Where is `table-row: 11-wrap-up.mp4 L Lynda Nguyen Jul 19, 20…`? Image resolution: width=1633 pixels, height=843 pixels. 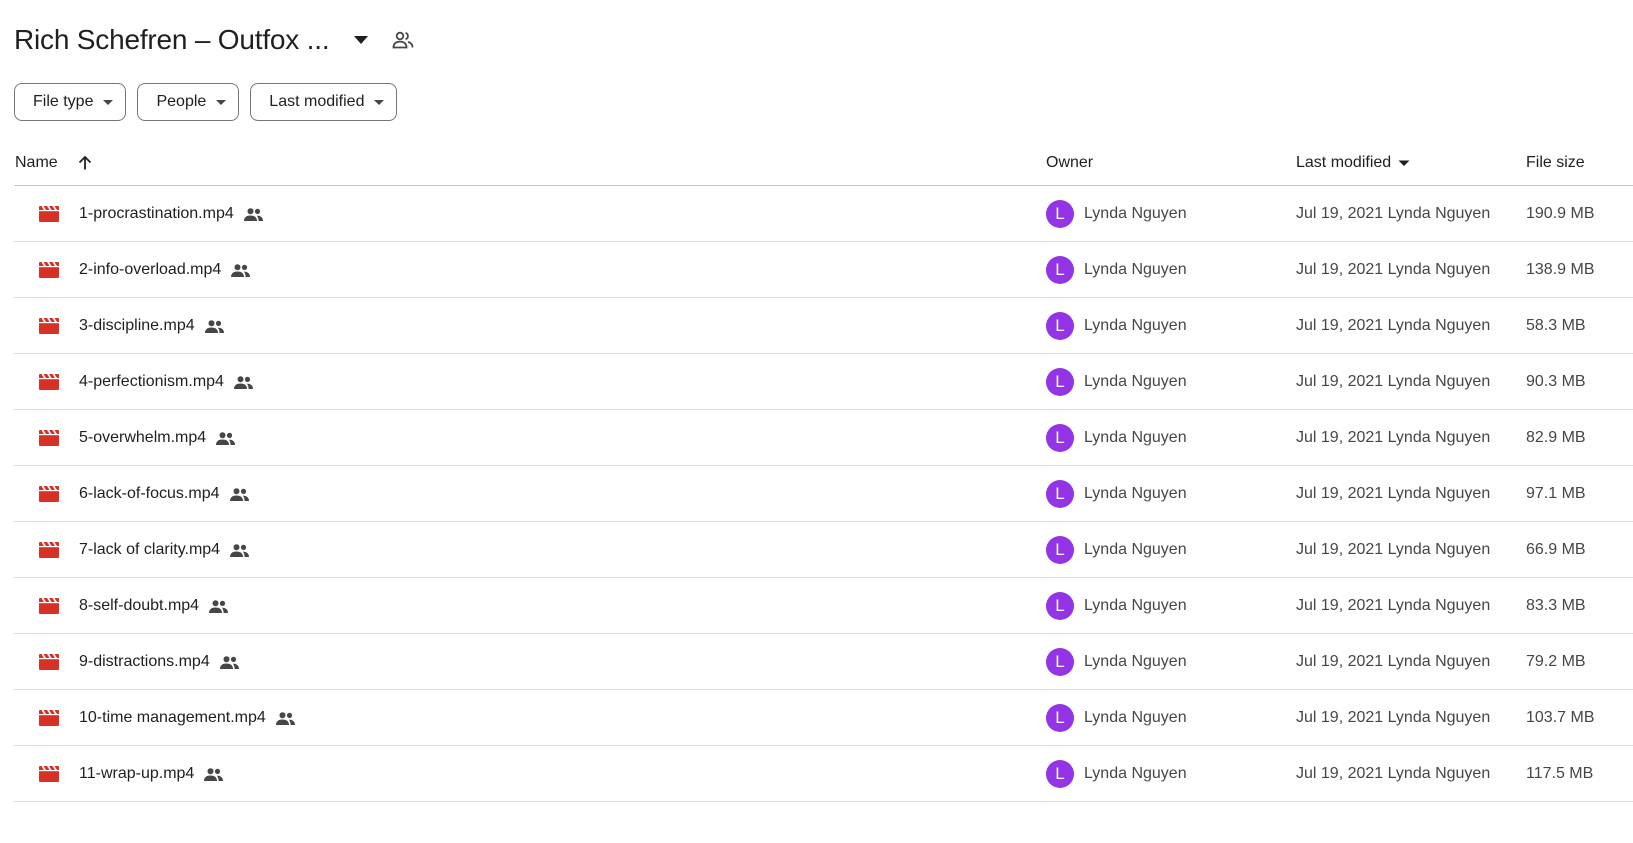 table-row: 11-wrap-up.mp4 L Lynda Nguyen Jul 19, 20… is located at coordinates (823, 774).